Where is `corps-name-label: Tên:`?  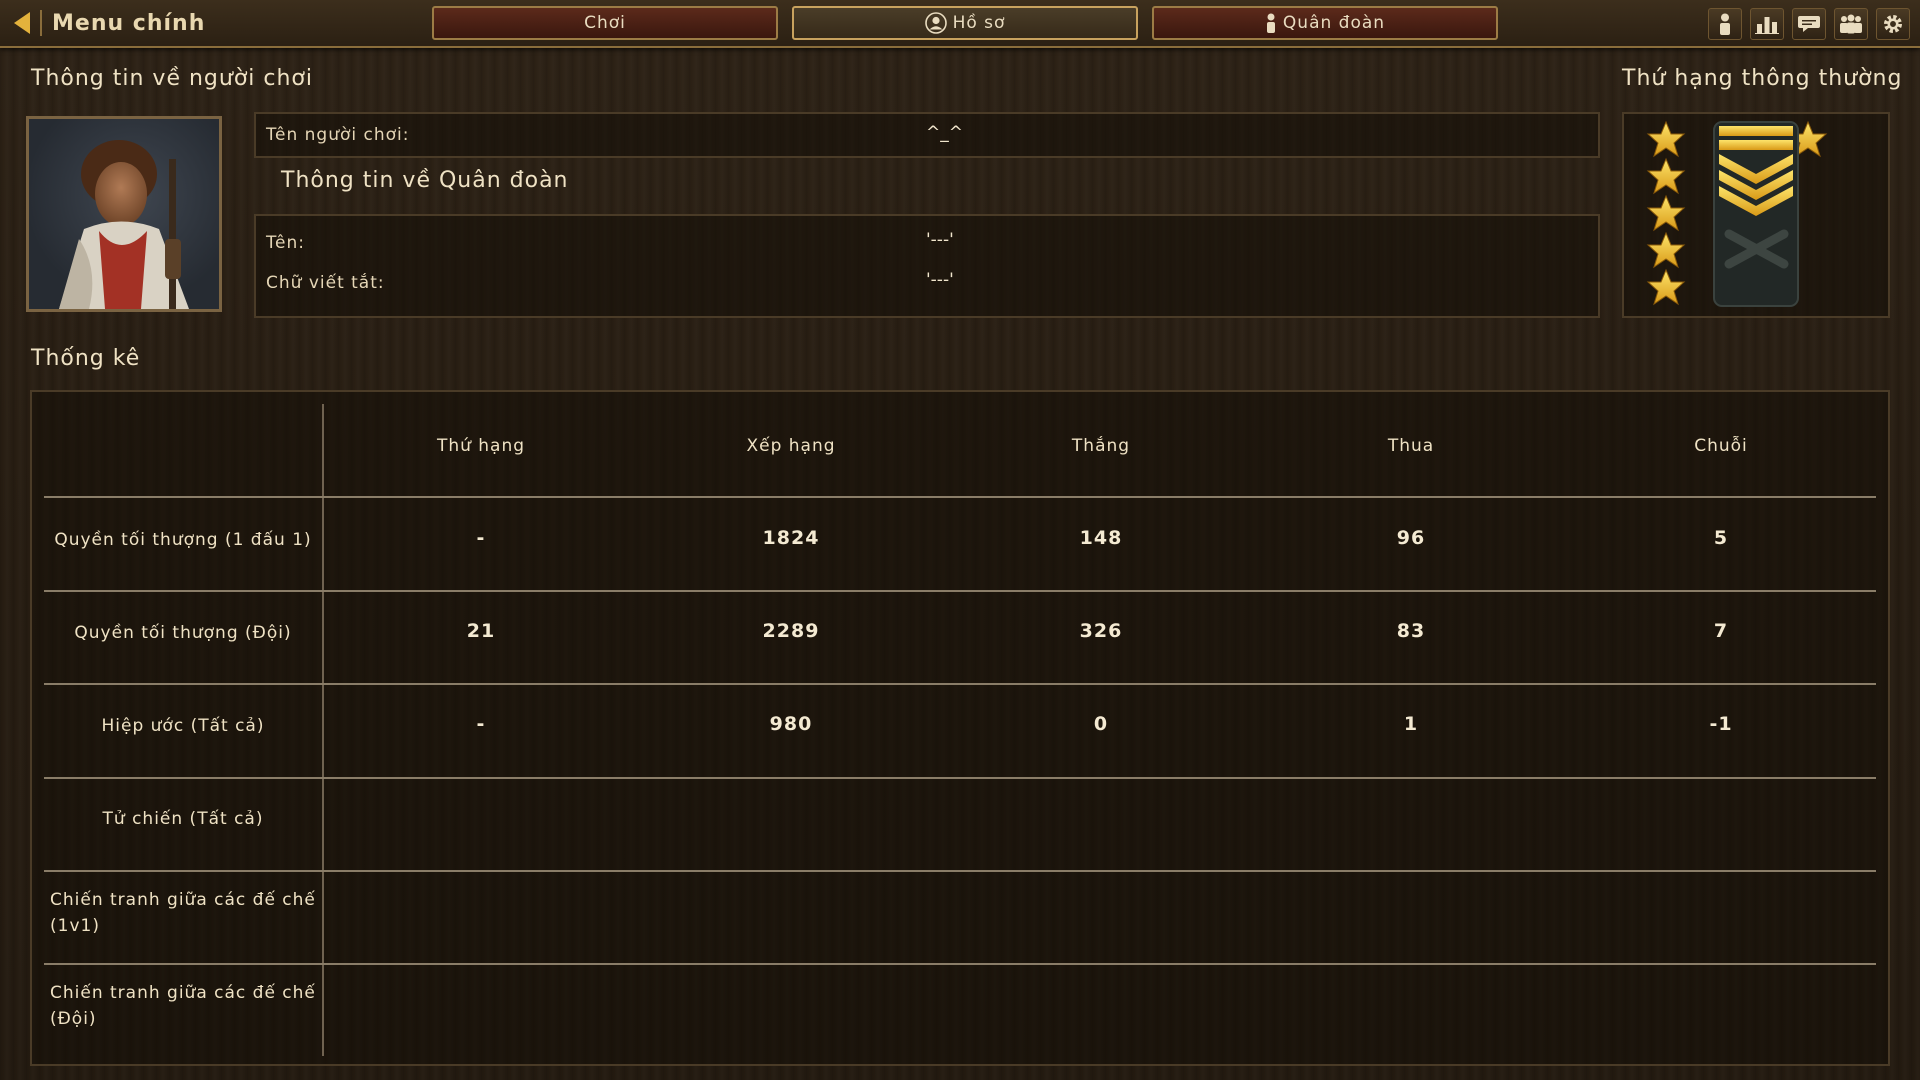 corps-name-label: Tên: is located at coordinates (285, 243).